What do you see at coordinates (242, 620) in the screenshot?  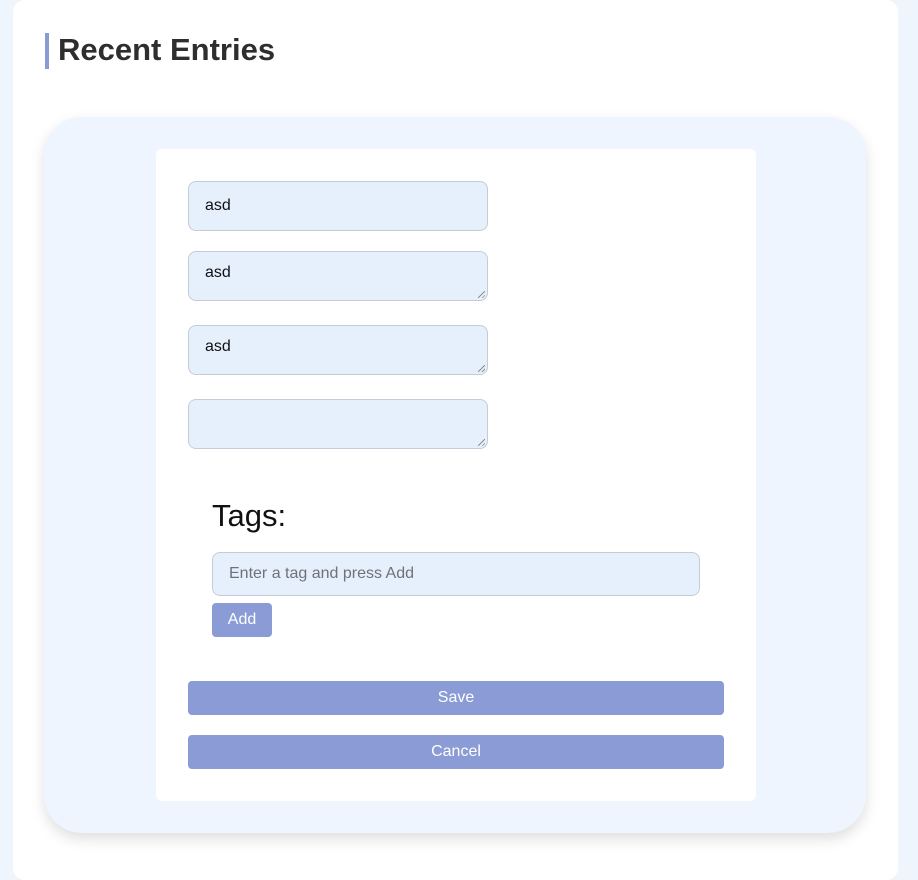 I see `add-tag-button: Add` at bounding box center [242, 620].